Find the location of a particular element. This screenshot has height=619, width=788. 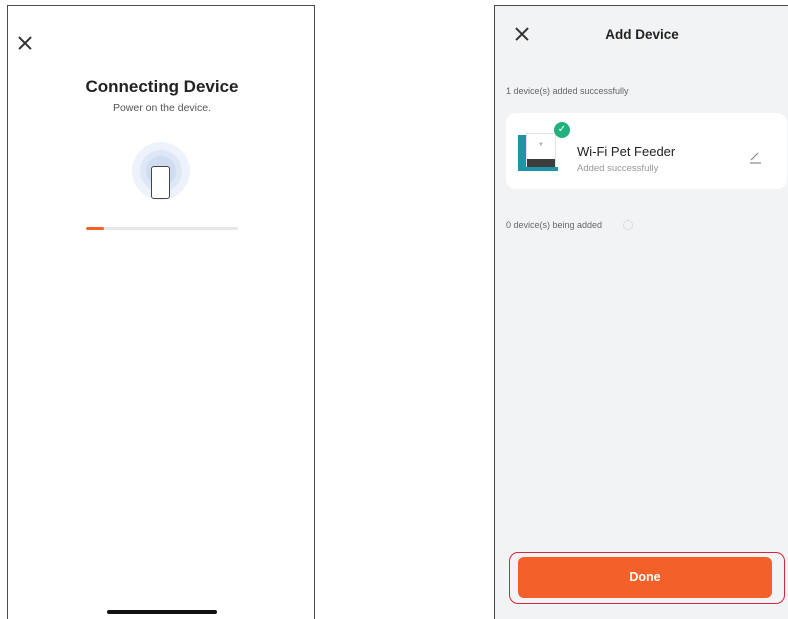

spinner-icon is located at coordinates (628, 225).